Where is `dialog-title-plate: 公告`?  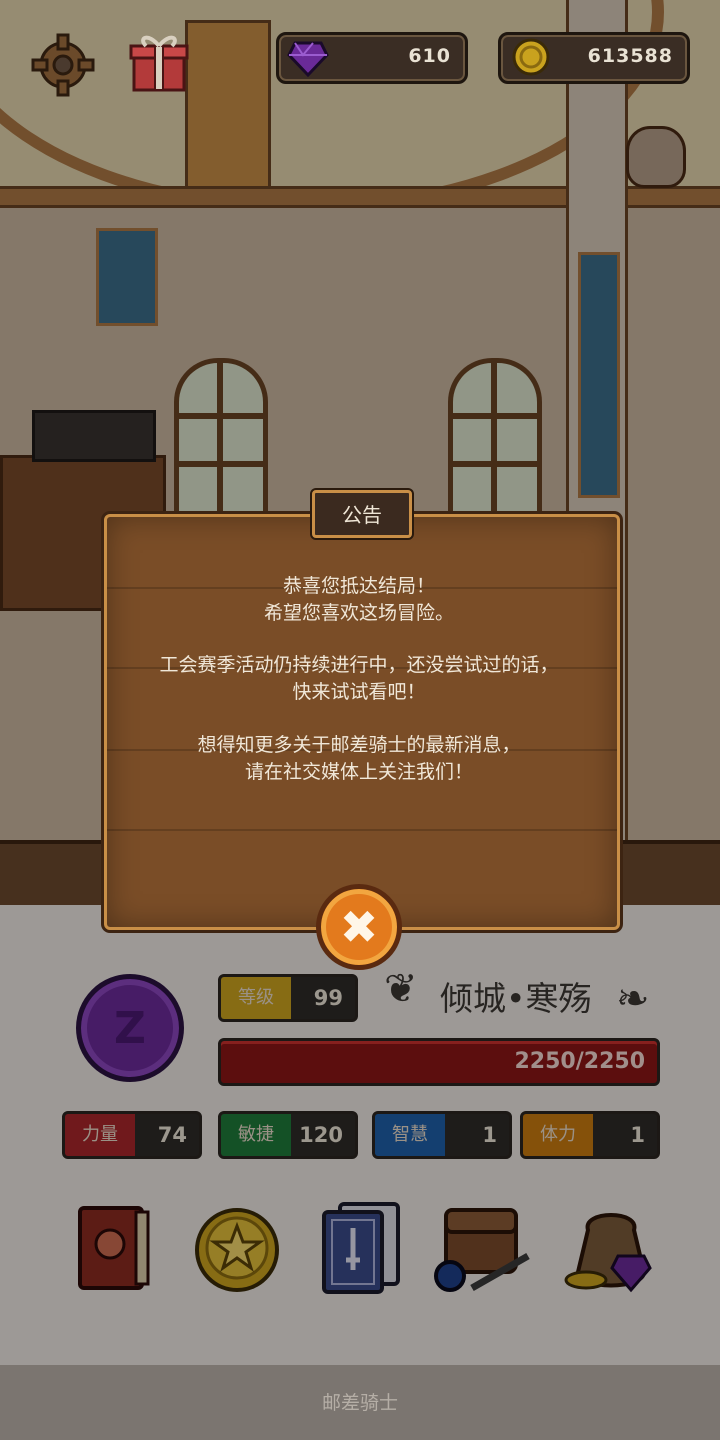
dialog-title-plate: 公告 is located at coordinates (362, 514).